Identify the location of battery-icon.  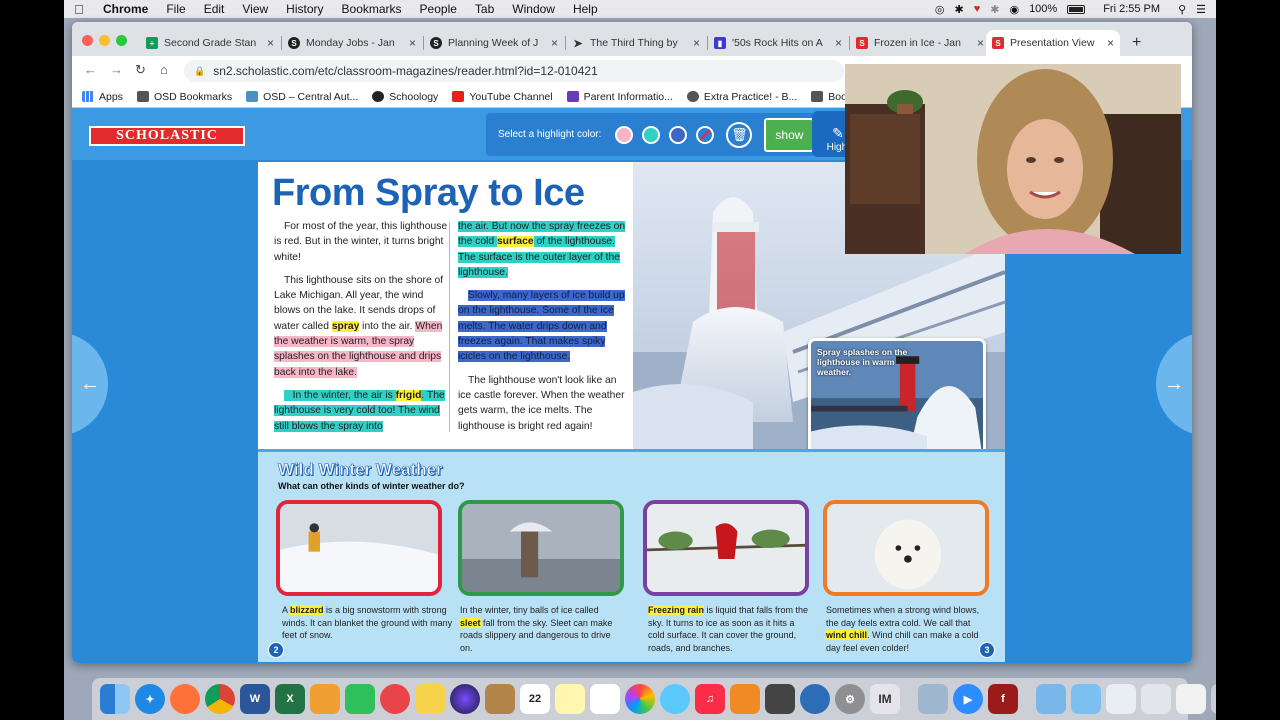
(1076, 9).